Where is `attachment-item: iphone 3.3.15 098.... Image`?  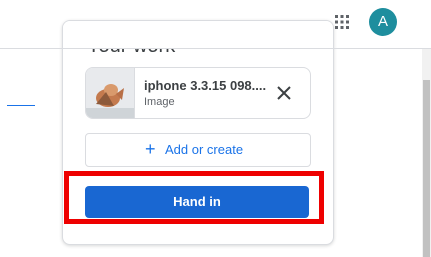
attachment-item: iphone 3.3.15 098.... Image is located at coordinates (198, 93).